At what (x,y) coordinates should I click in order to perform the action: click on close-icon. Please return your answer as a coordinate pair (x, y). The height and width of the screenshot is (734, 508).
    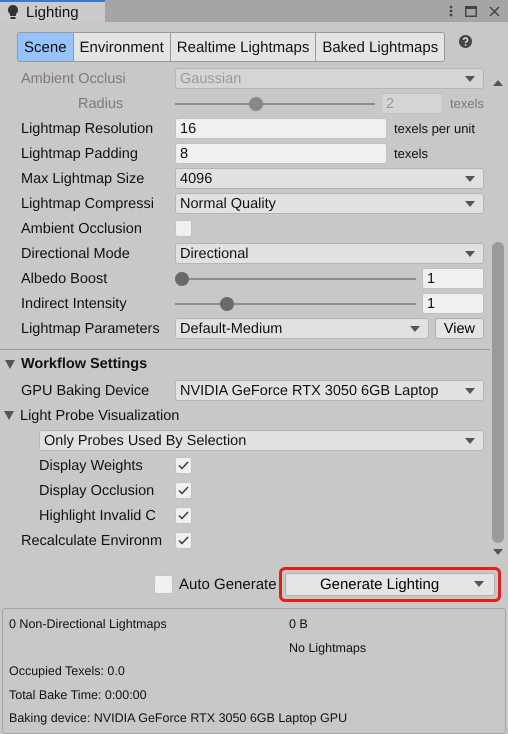
    Looking at the image, I should click on (494, 11).